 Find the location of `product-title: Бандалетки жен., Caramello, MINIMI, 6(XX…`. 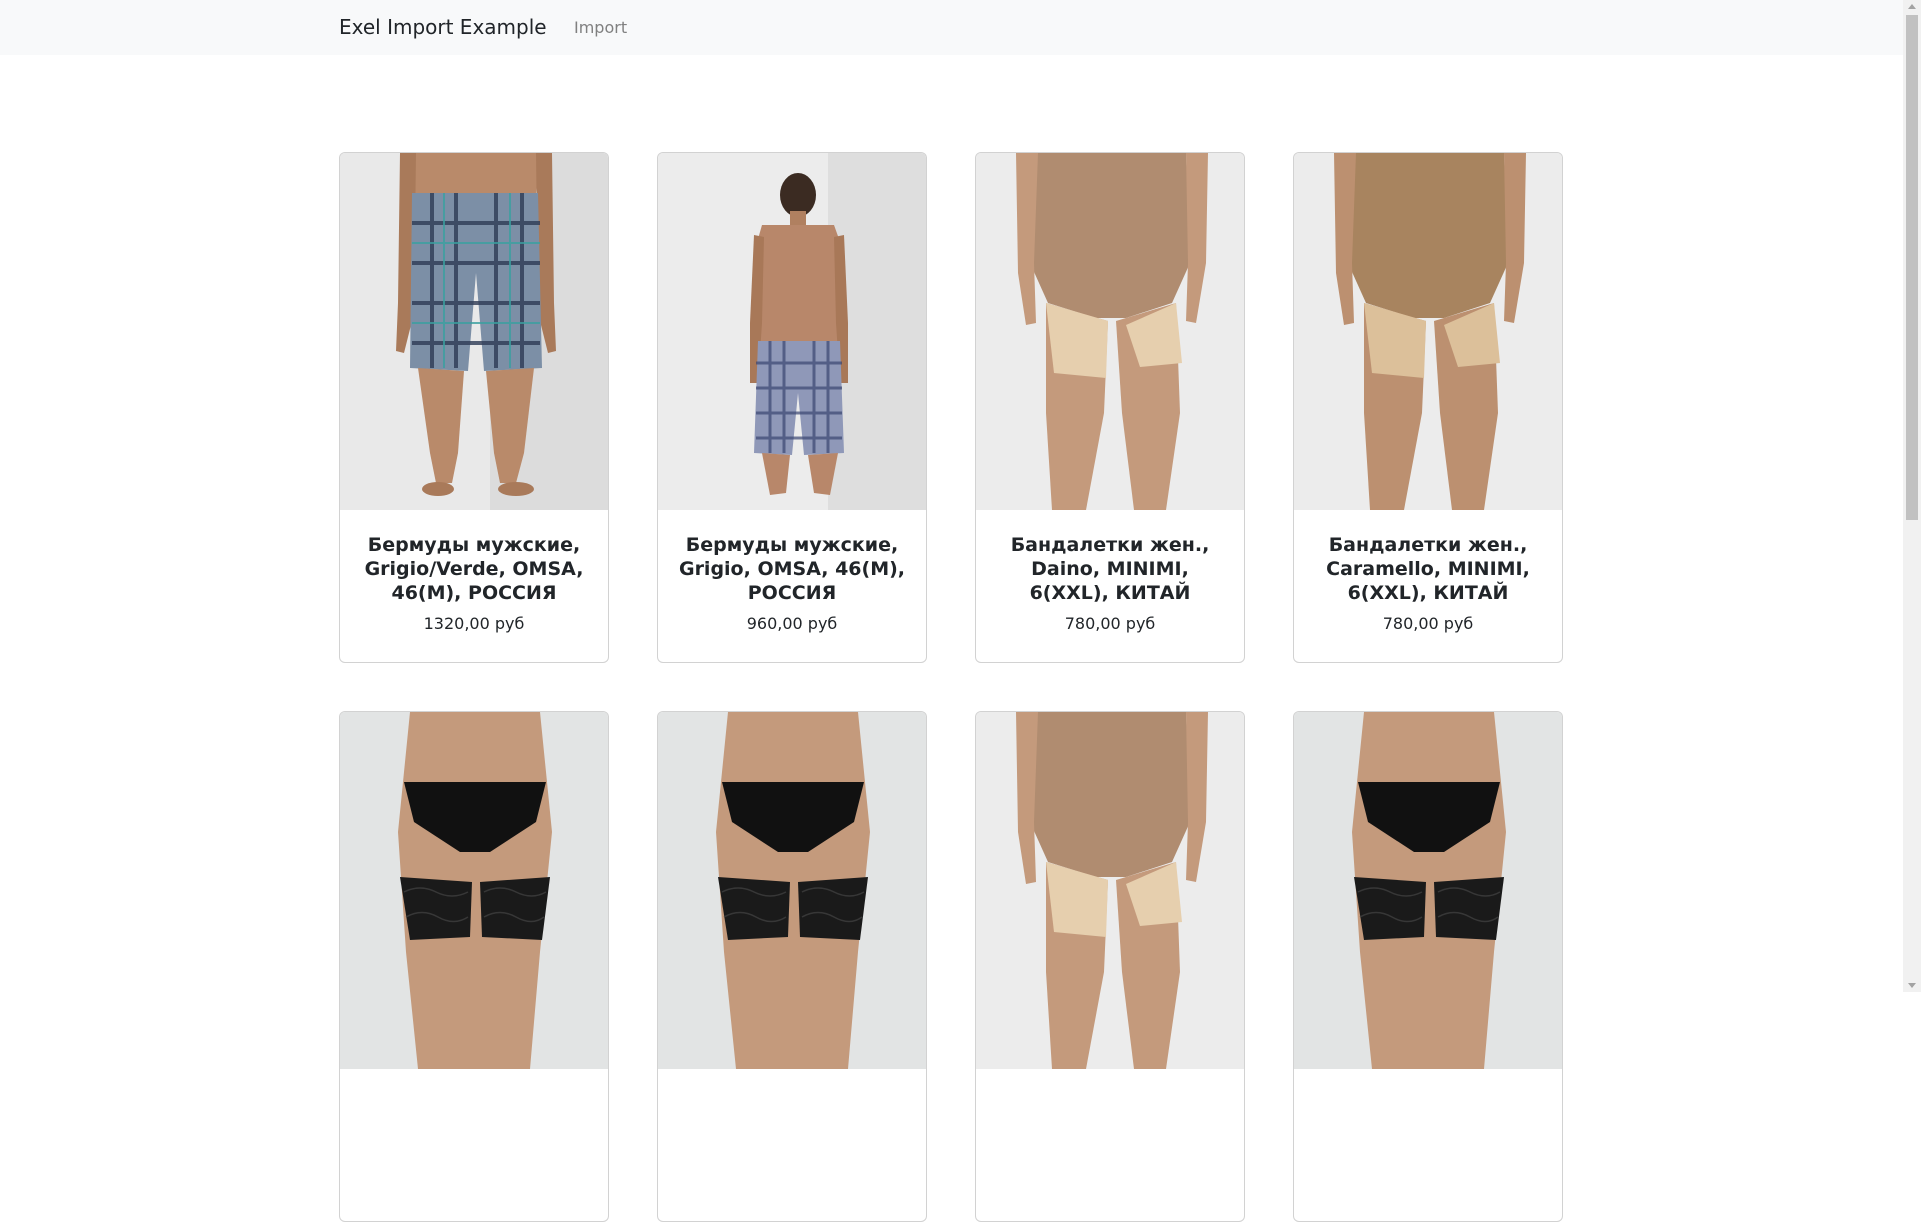

product-title: Бандалетки жен., Caramello, MINIMI, 6(XX… is located at coordinates (1428, 569).